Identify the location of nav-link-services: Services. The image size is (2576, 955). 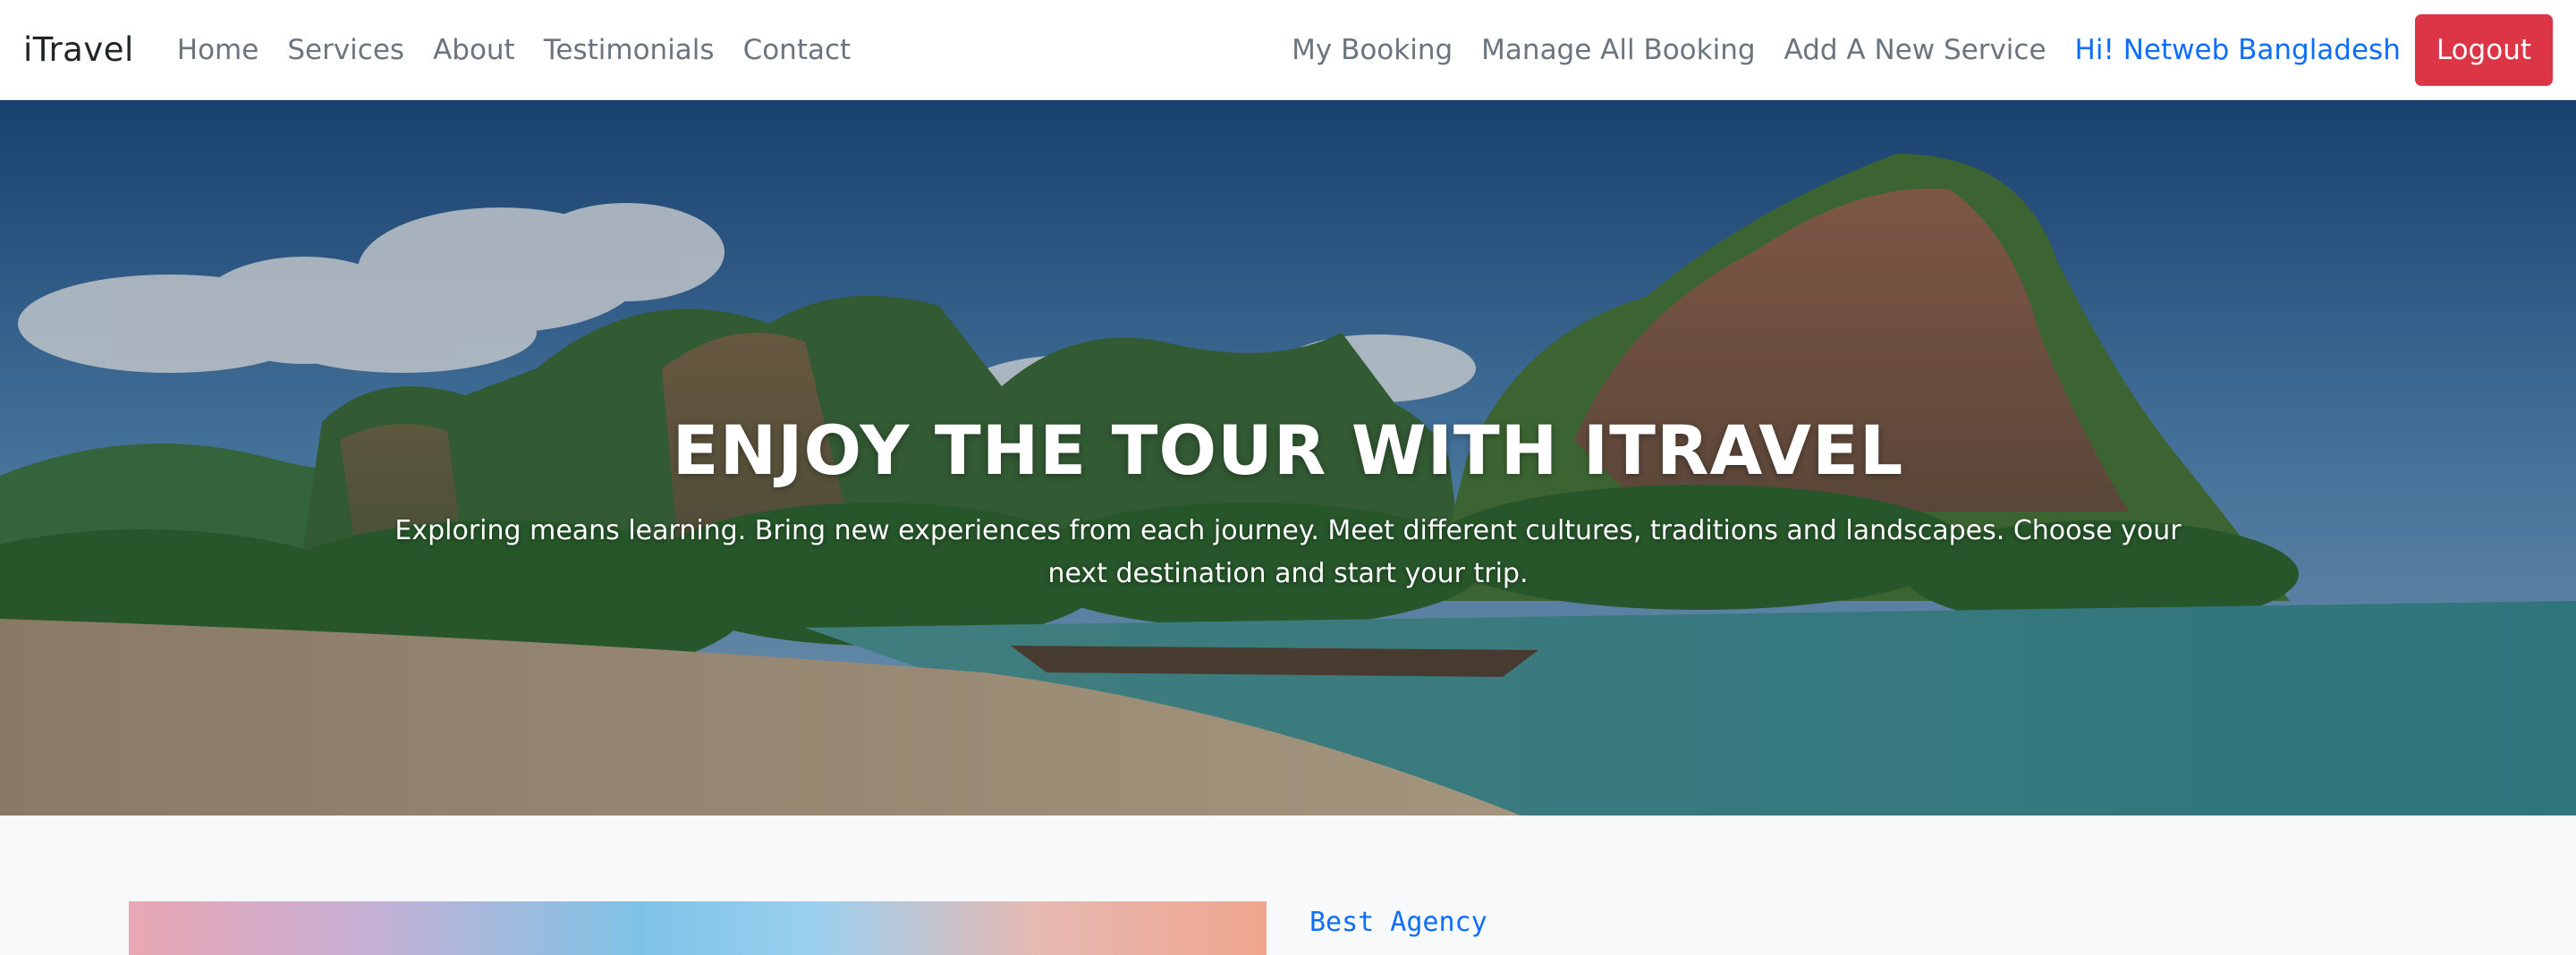
(345, 50).